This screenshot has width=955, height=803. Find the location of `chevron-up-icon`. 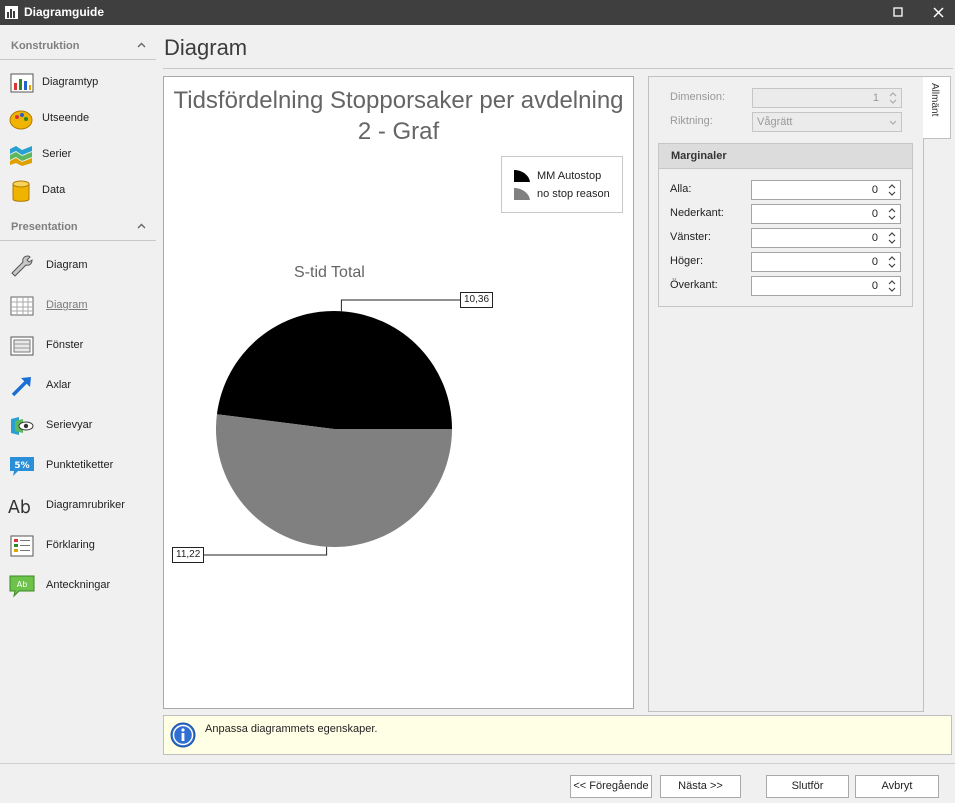

chevron-up-icon is located at coordinates (141, 45).